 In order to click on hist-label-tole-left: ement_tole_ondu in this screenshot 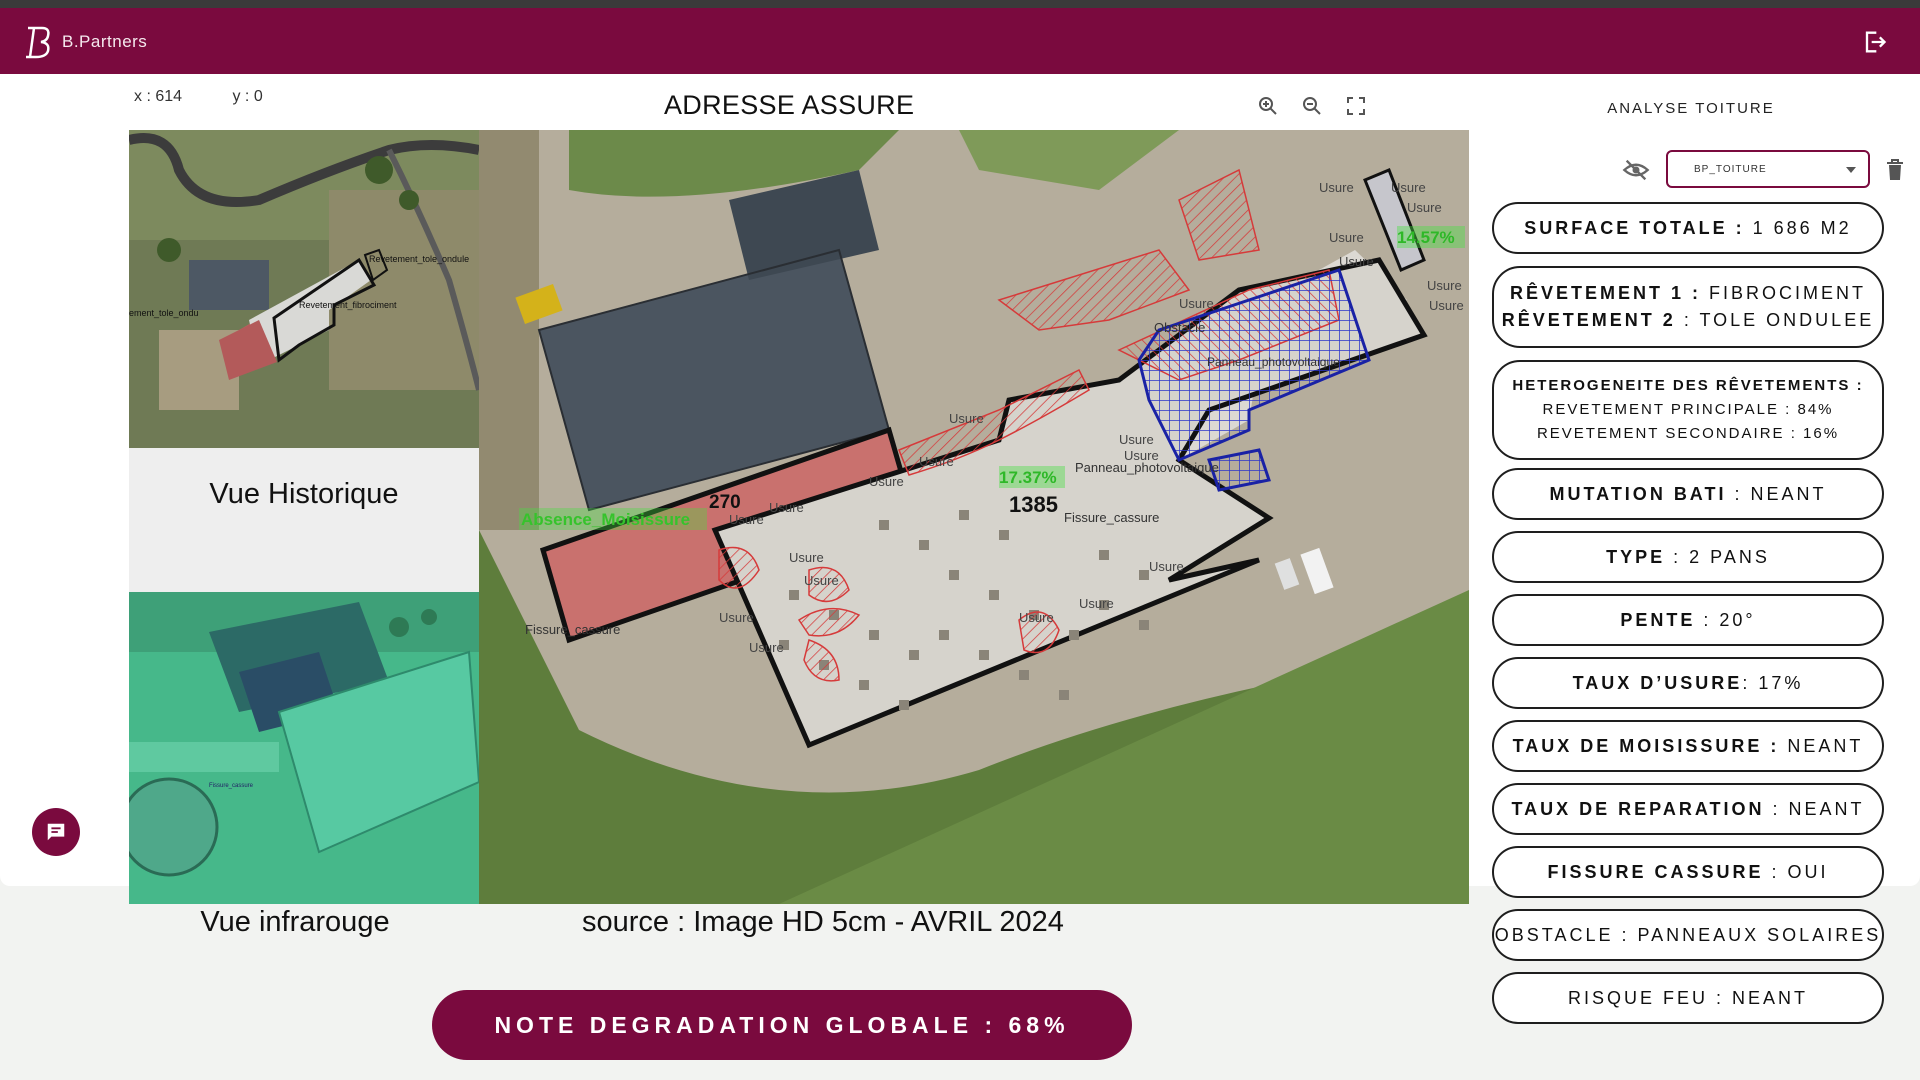, I will do `click(164, 313)`.